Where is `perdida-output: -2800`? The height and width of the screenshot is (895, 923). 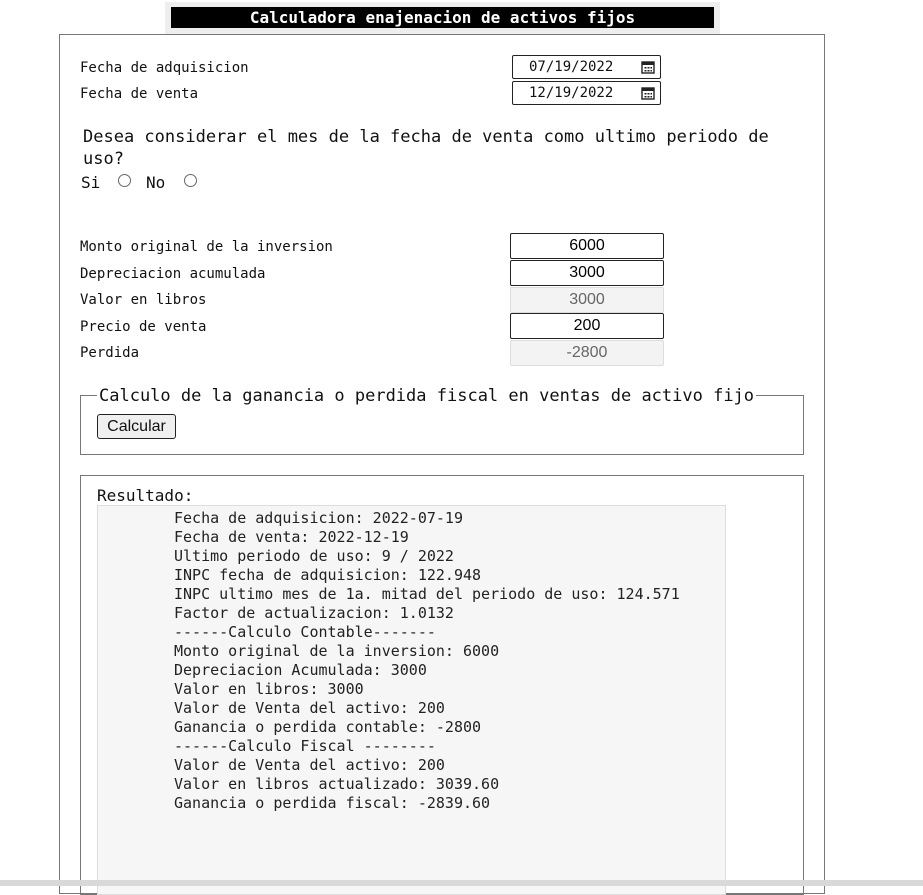 perdida-output: -2800 is located at coordinates (587, 353).